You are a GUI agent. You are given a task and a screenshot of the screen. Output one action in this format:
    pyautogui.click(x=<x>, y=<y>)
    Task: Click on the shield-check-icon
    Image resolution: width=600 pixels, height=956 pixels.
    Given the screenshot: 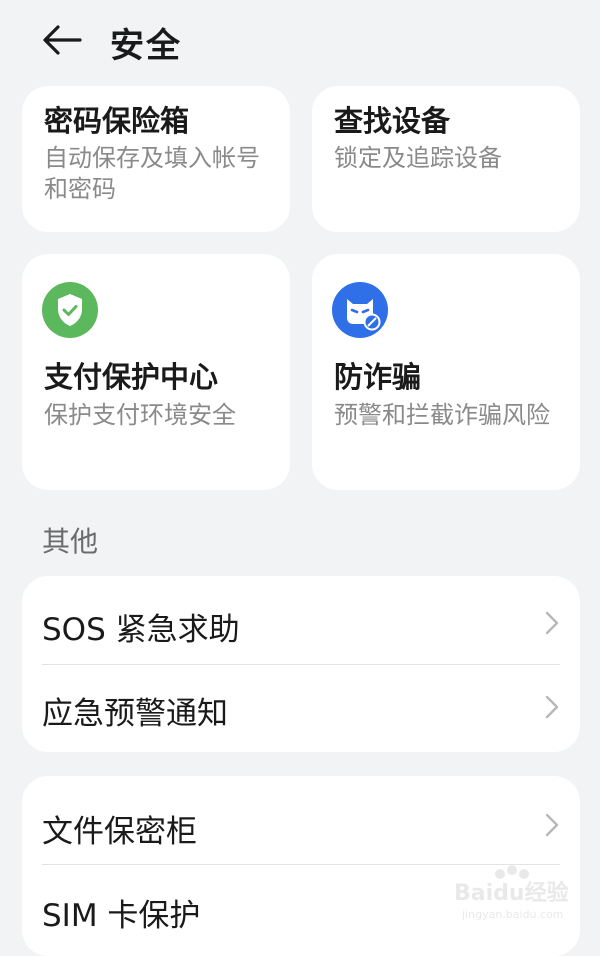 What is the action you would take?
    pyautogui.click(x=70, y=310)
    